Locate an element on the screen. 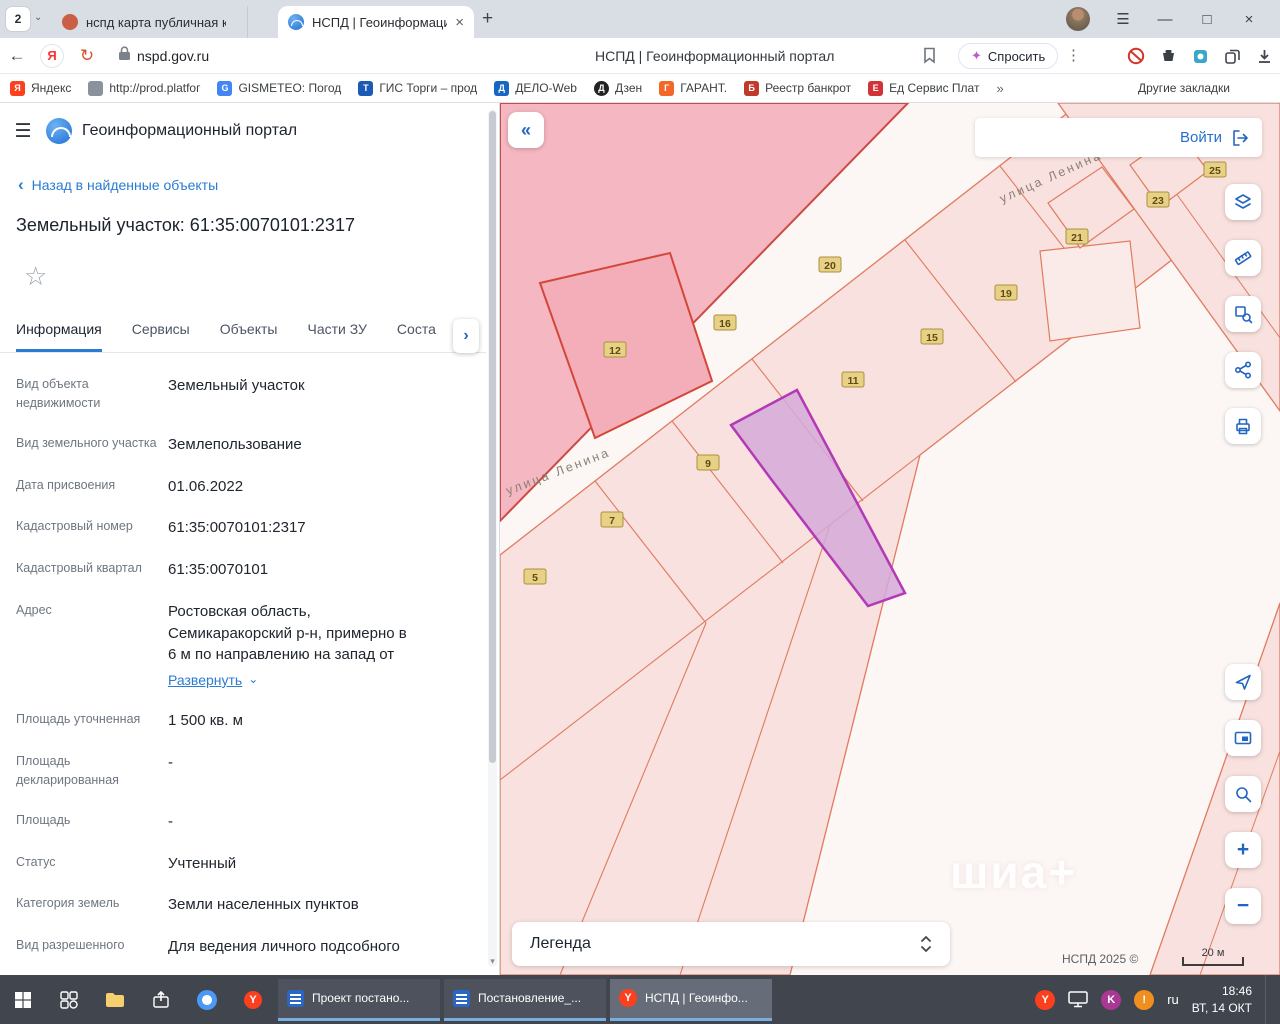 This screenshot has width=1280, height=1024. zoom-in-button: + is located at coordinates (1243, 850).